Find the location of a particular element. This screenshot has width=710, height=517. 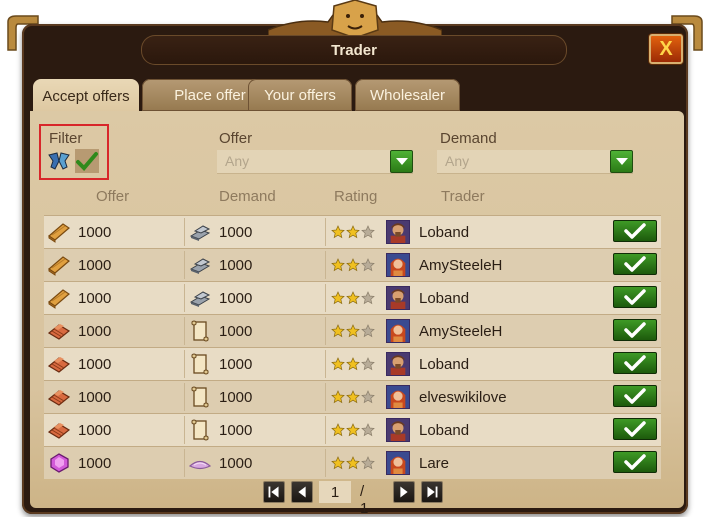

trader-name: elveswikilove is located at coordinates (463, 397).